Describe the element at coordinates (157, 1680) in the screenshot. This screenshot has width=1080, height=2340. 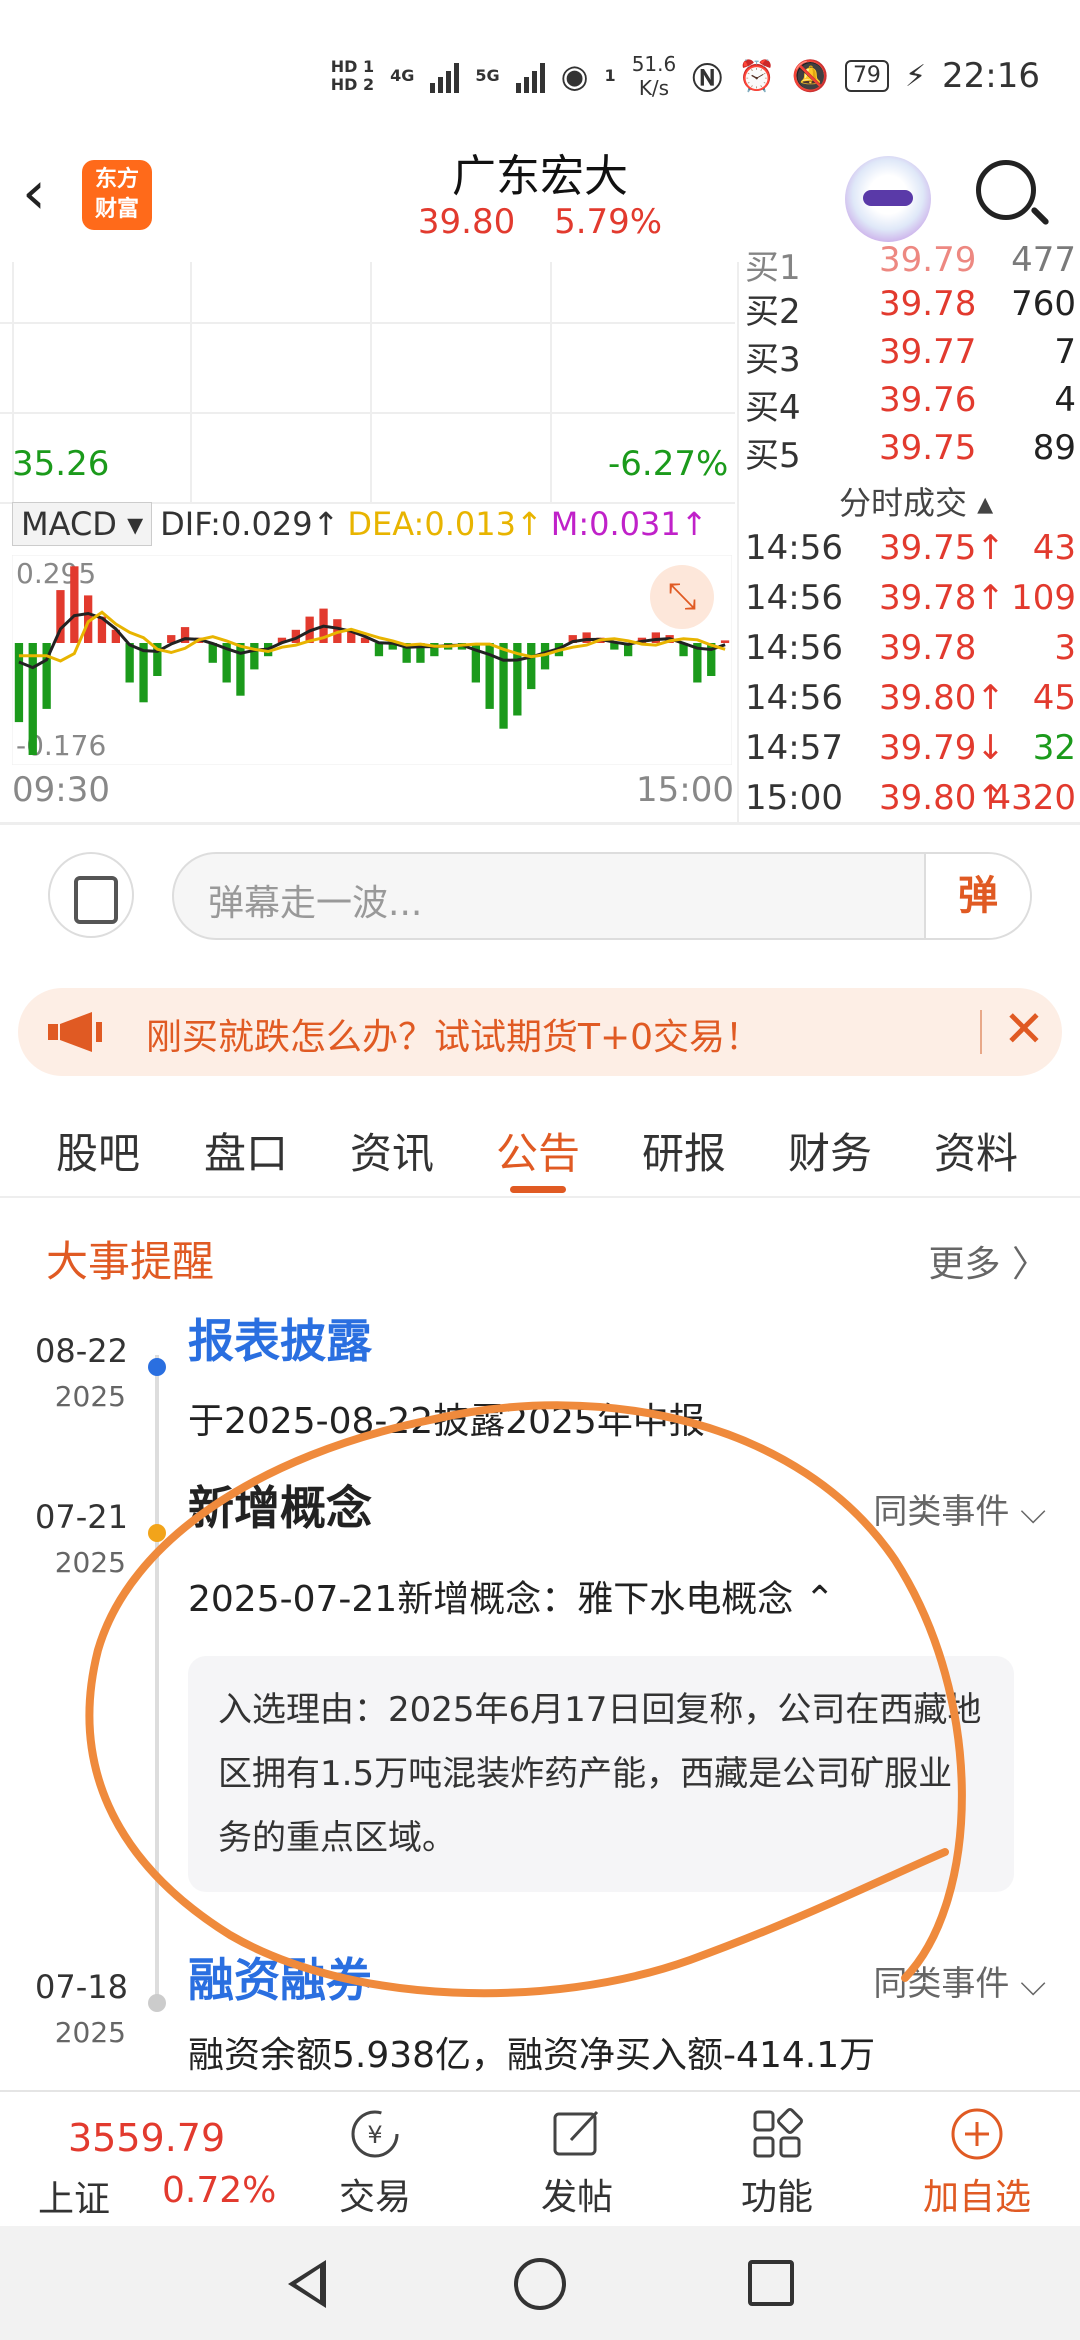
I see `timeline-line` at that location.